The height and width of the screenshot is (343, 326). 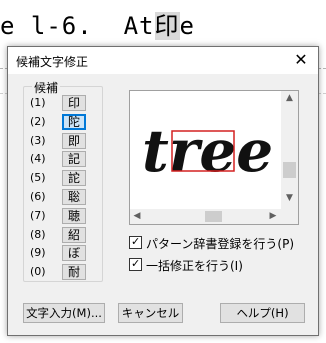 I want to click on scroll-up-icon: ▲, so click(x=289, y=98).